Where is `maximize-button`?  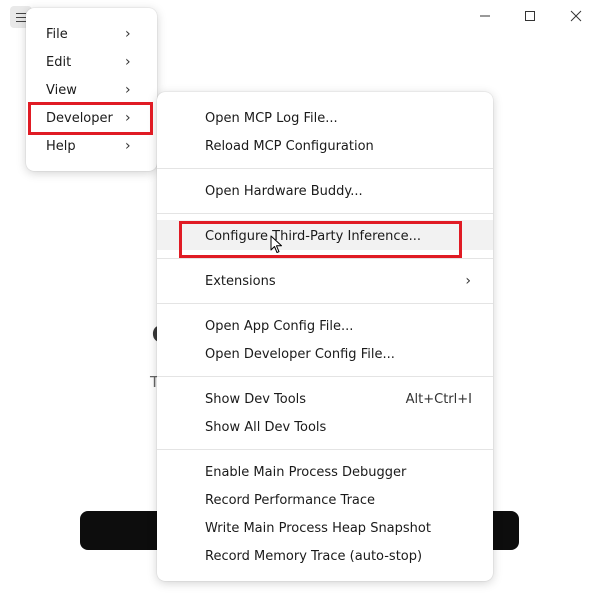 maximize-button is located at coordinates (530, 16).